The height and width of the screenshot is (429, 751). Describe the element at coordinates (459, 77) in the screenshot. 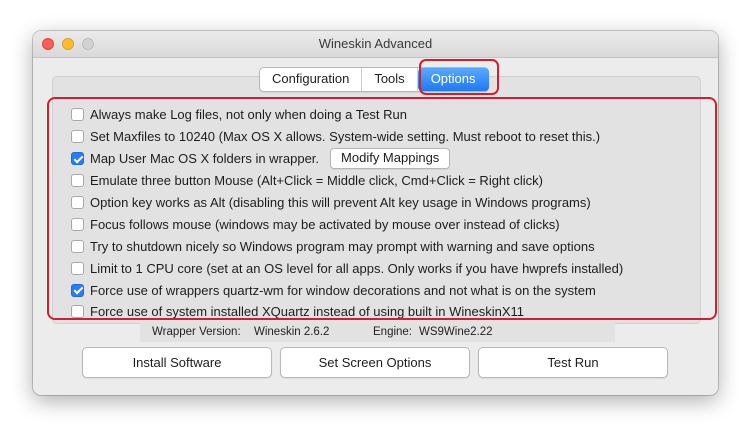

I see `options-tab-highlight` at that location.